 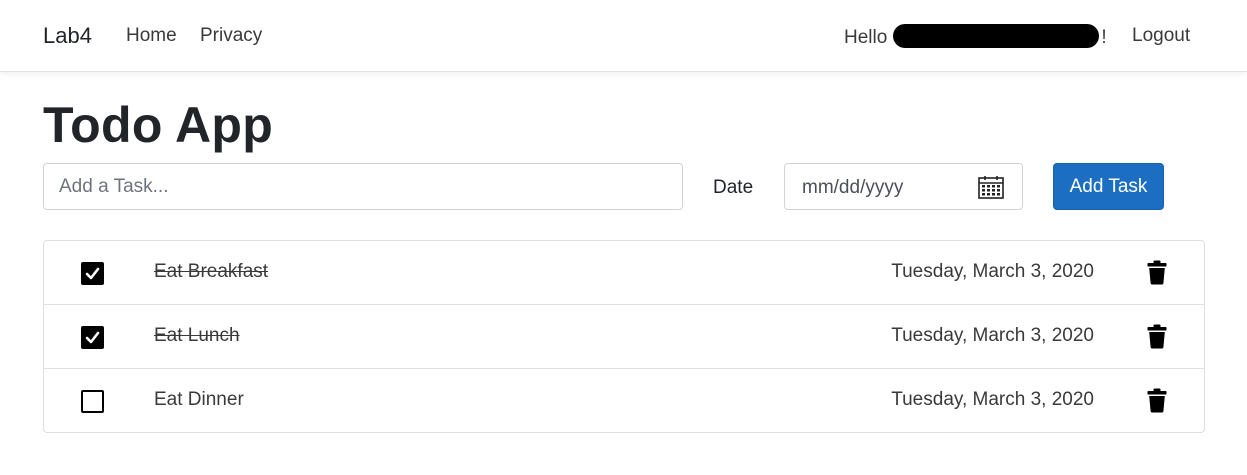 What do you see at coordinates (624, 273) in the screenshot?
I see `task-row: Eat Breakfast Tuesday, March 3, 2020` at bounding box center [624, 273].